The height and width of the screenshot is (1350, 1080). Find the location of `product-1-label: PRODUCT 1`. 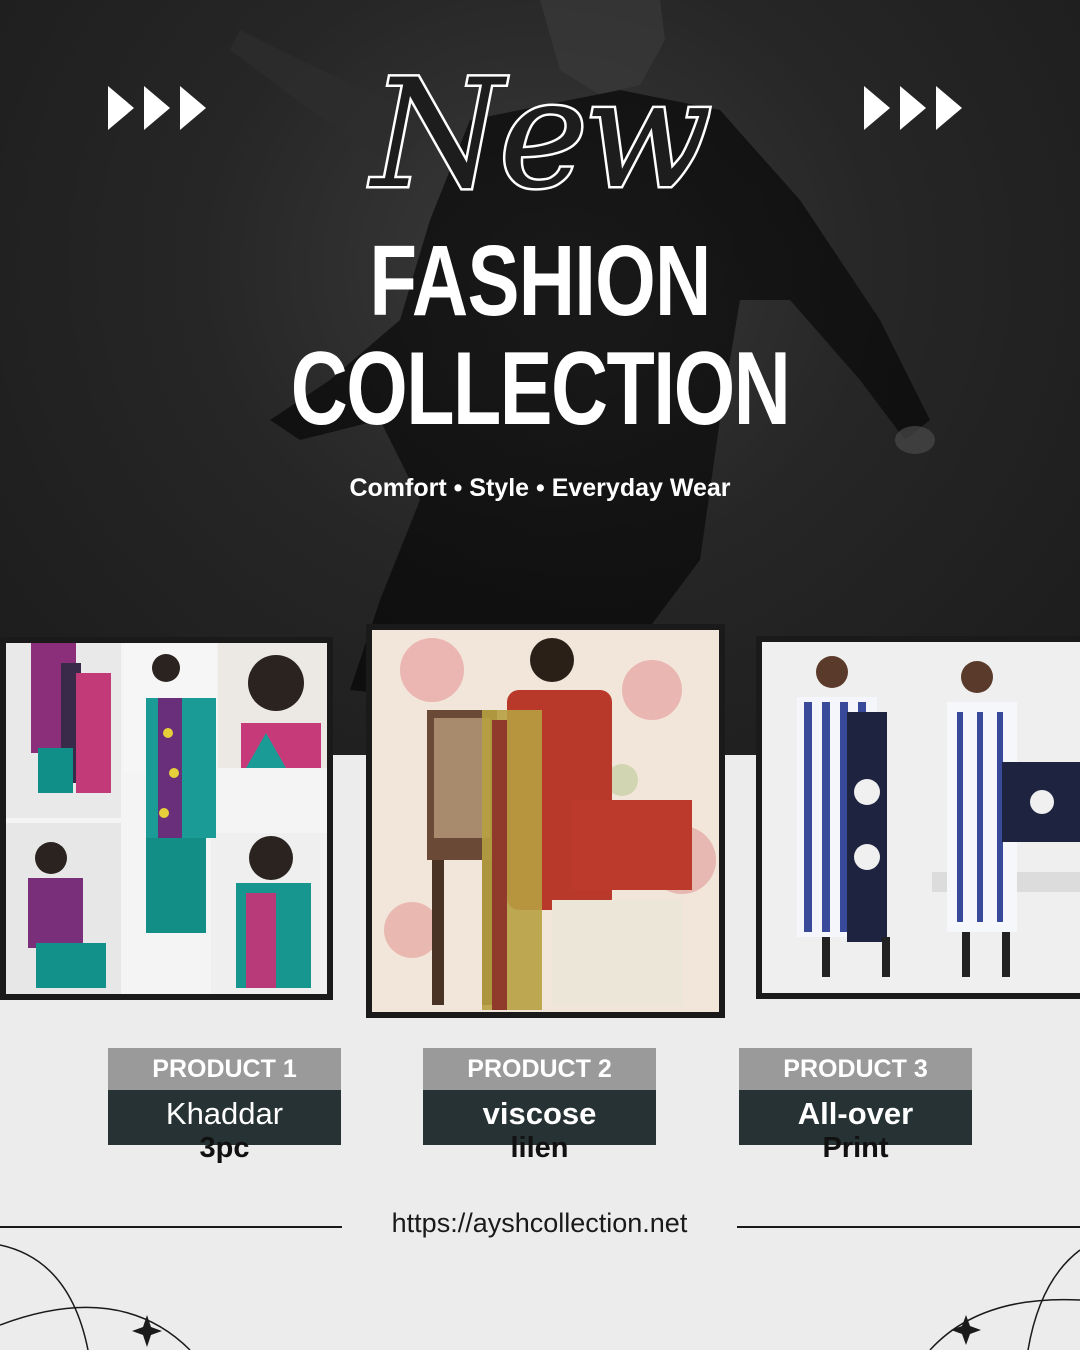

product-1-label: PRODUCT 1 is located at coordinates (224, 1069).